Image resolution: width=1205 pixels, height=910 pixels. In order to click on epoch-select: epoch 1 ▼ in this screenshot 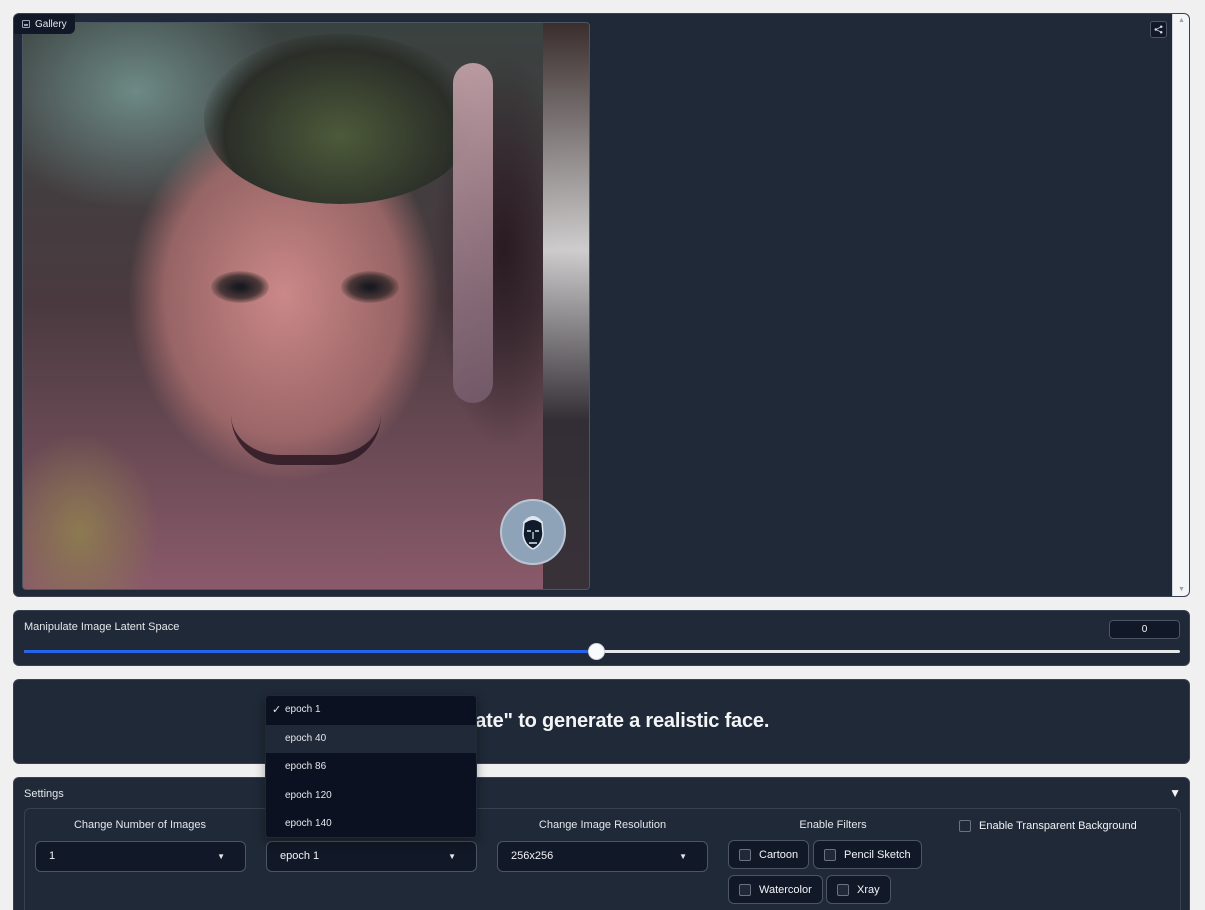, I will do `click(371, 856)`.